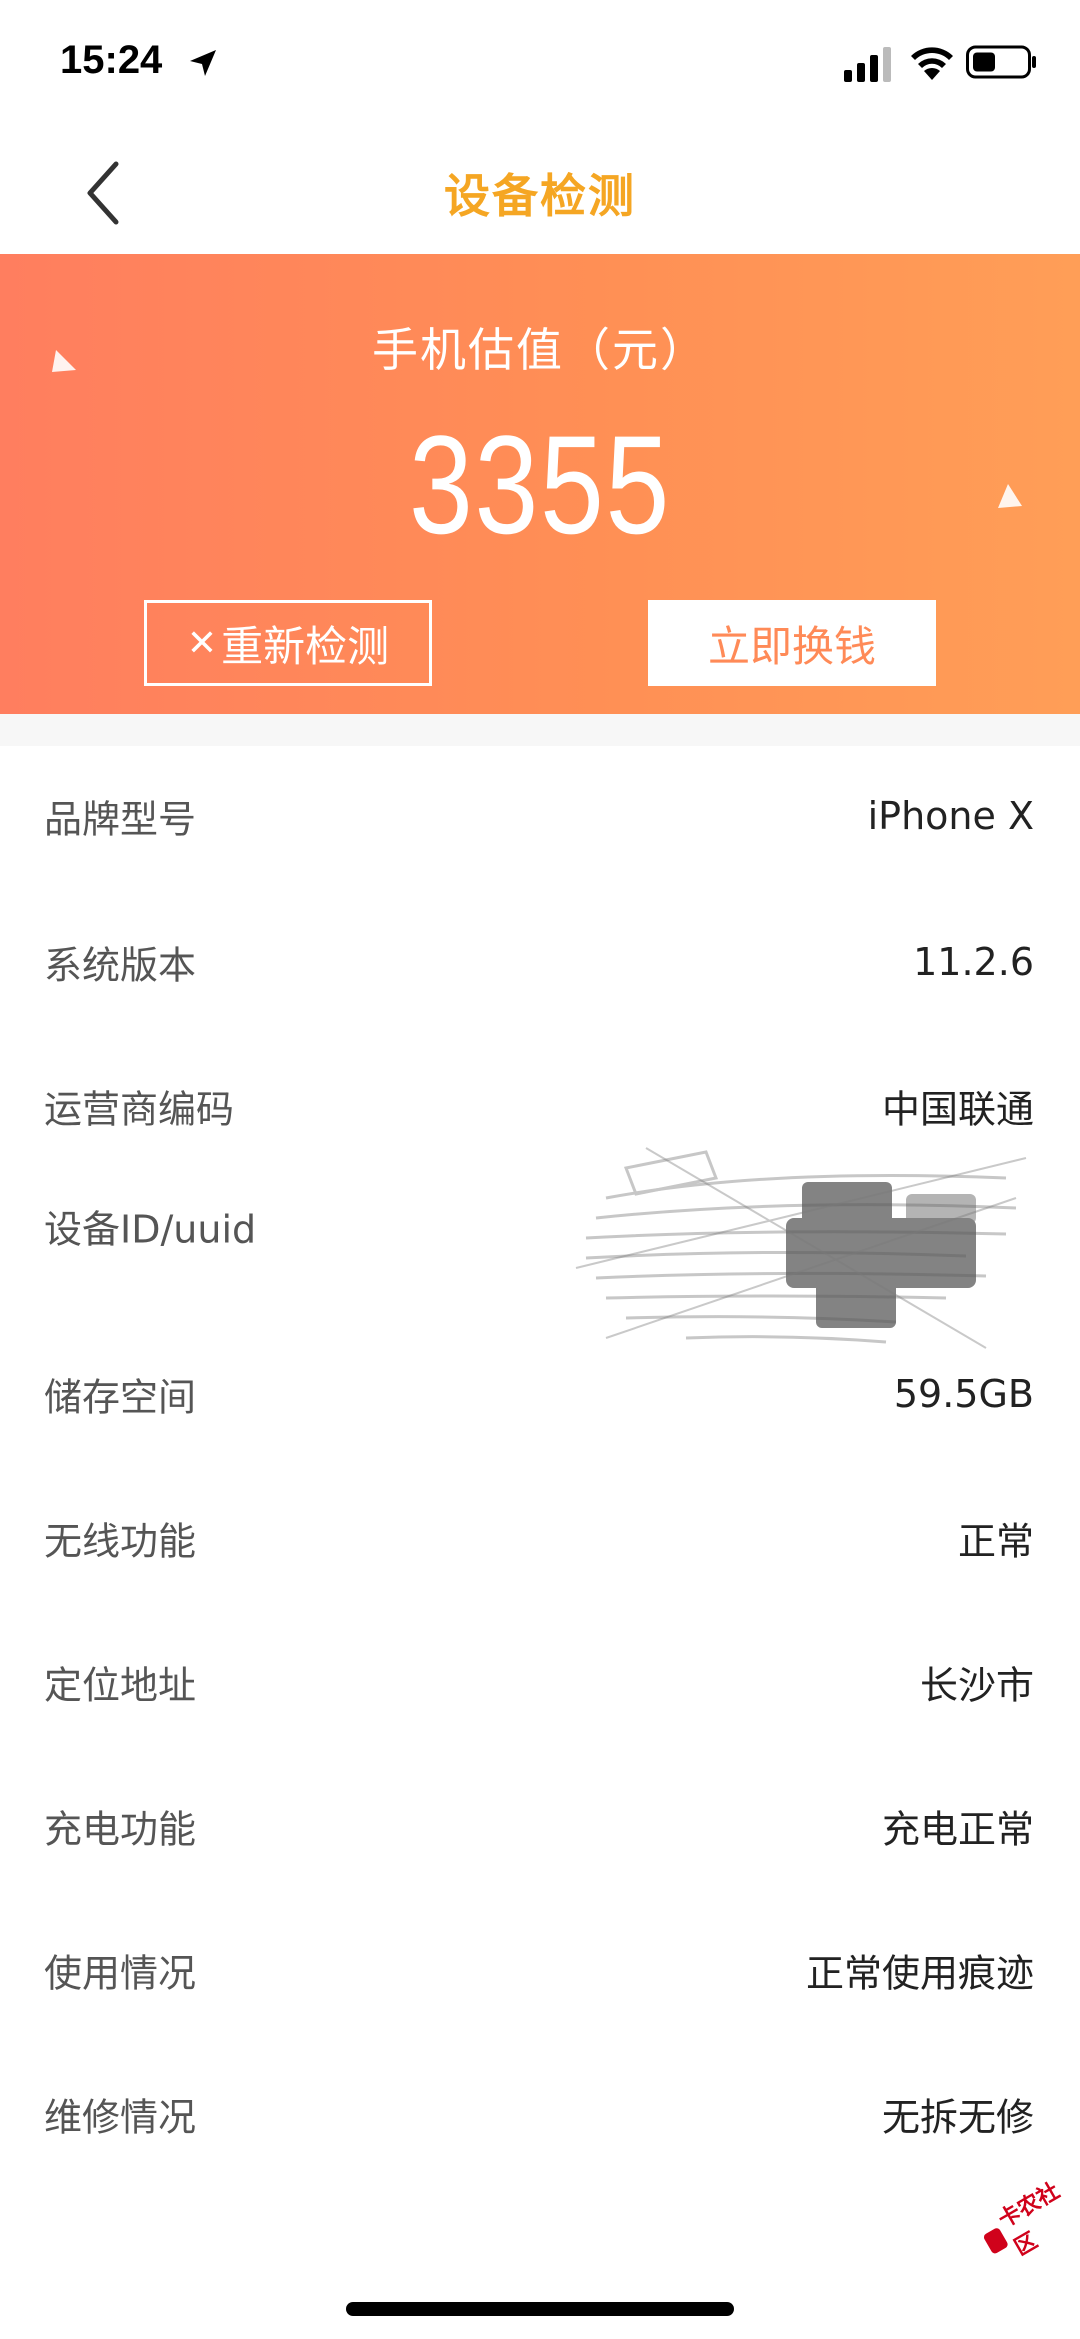  What do you see at coordinates (540, 816) in the screenshot?
I see `info-row-brand-model: 品牌型号 iPhone X` at bounding box center [540, 816].